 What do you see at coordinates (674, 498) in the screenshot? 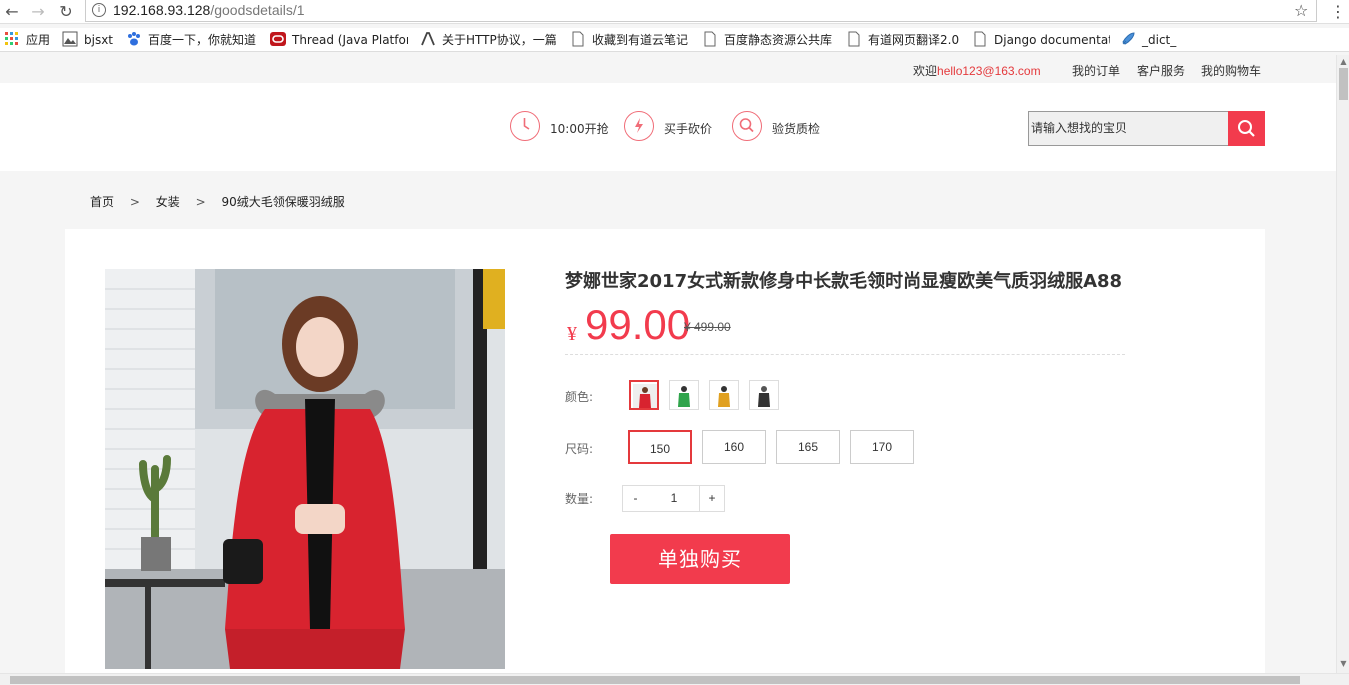
I see `quantity-input: 1` at bounding box center [674, 498].